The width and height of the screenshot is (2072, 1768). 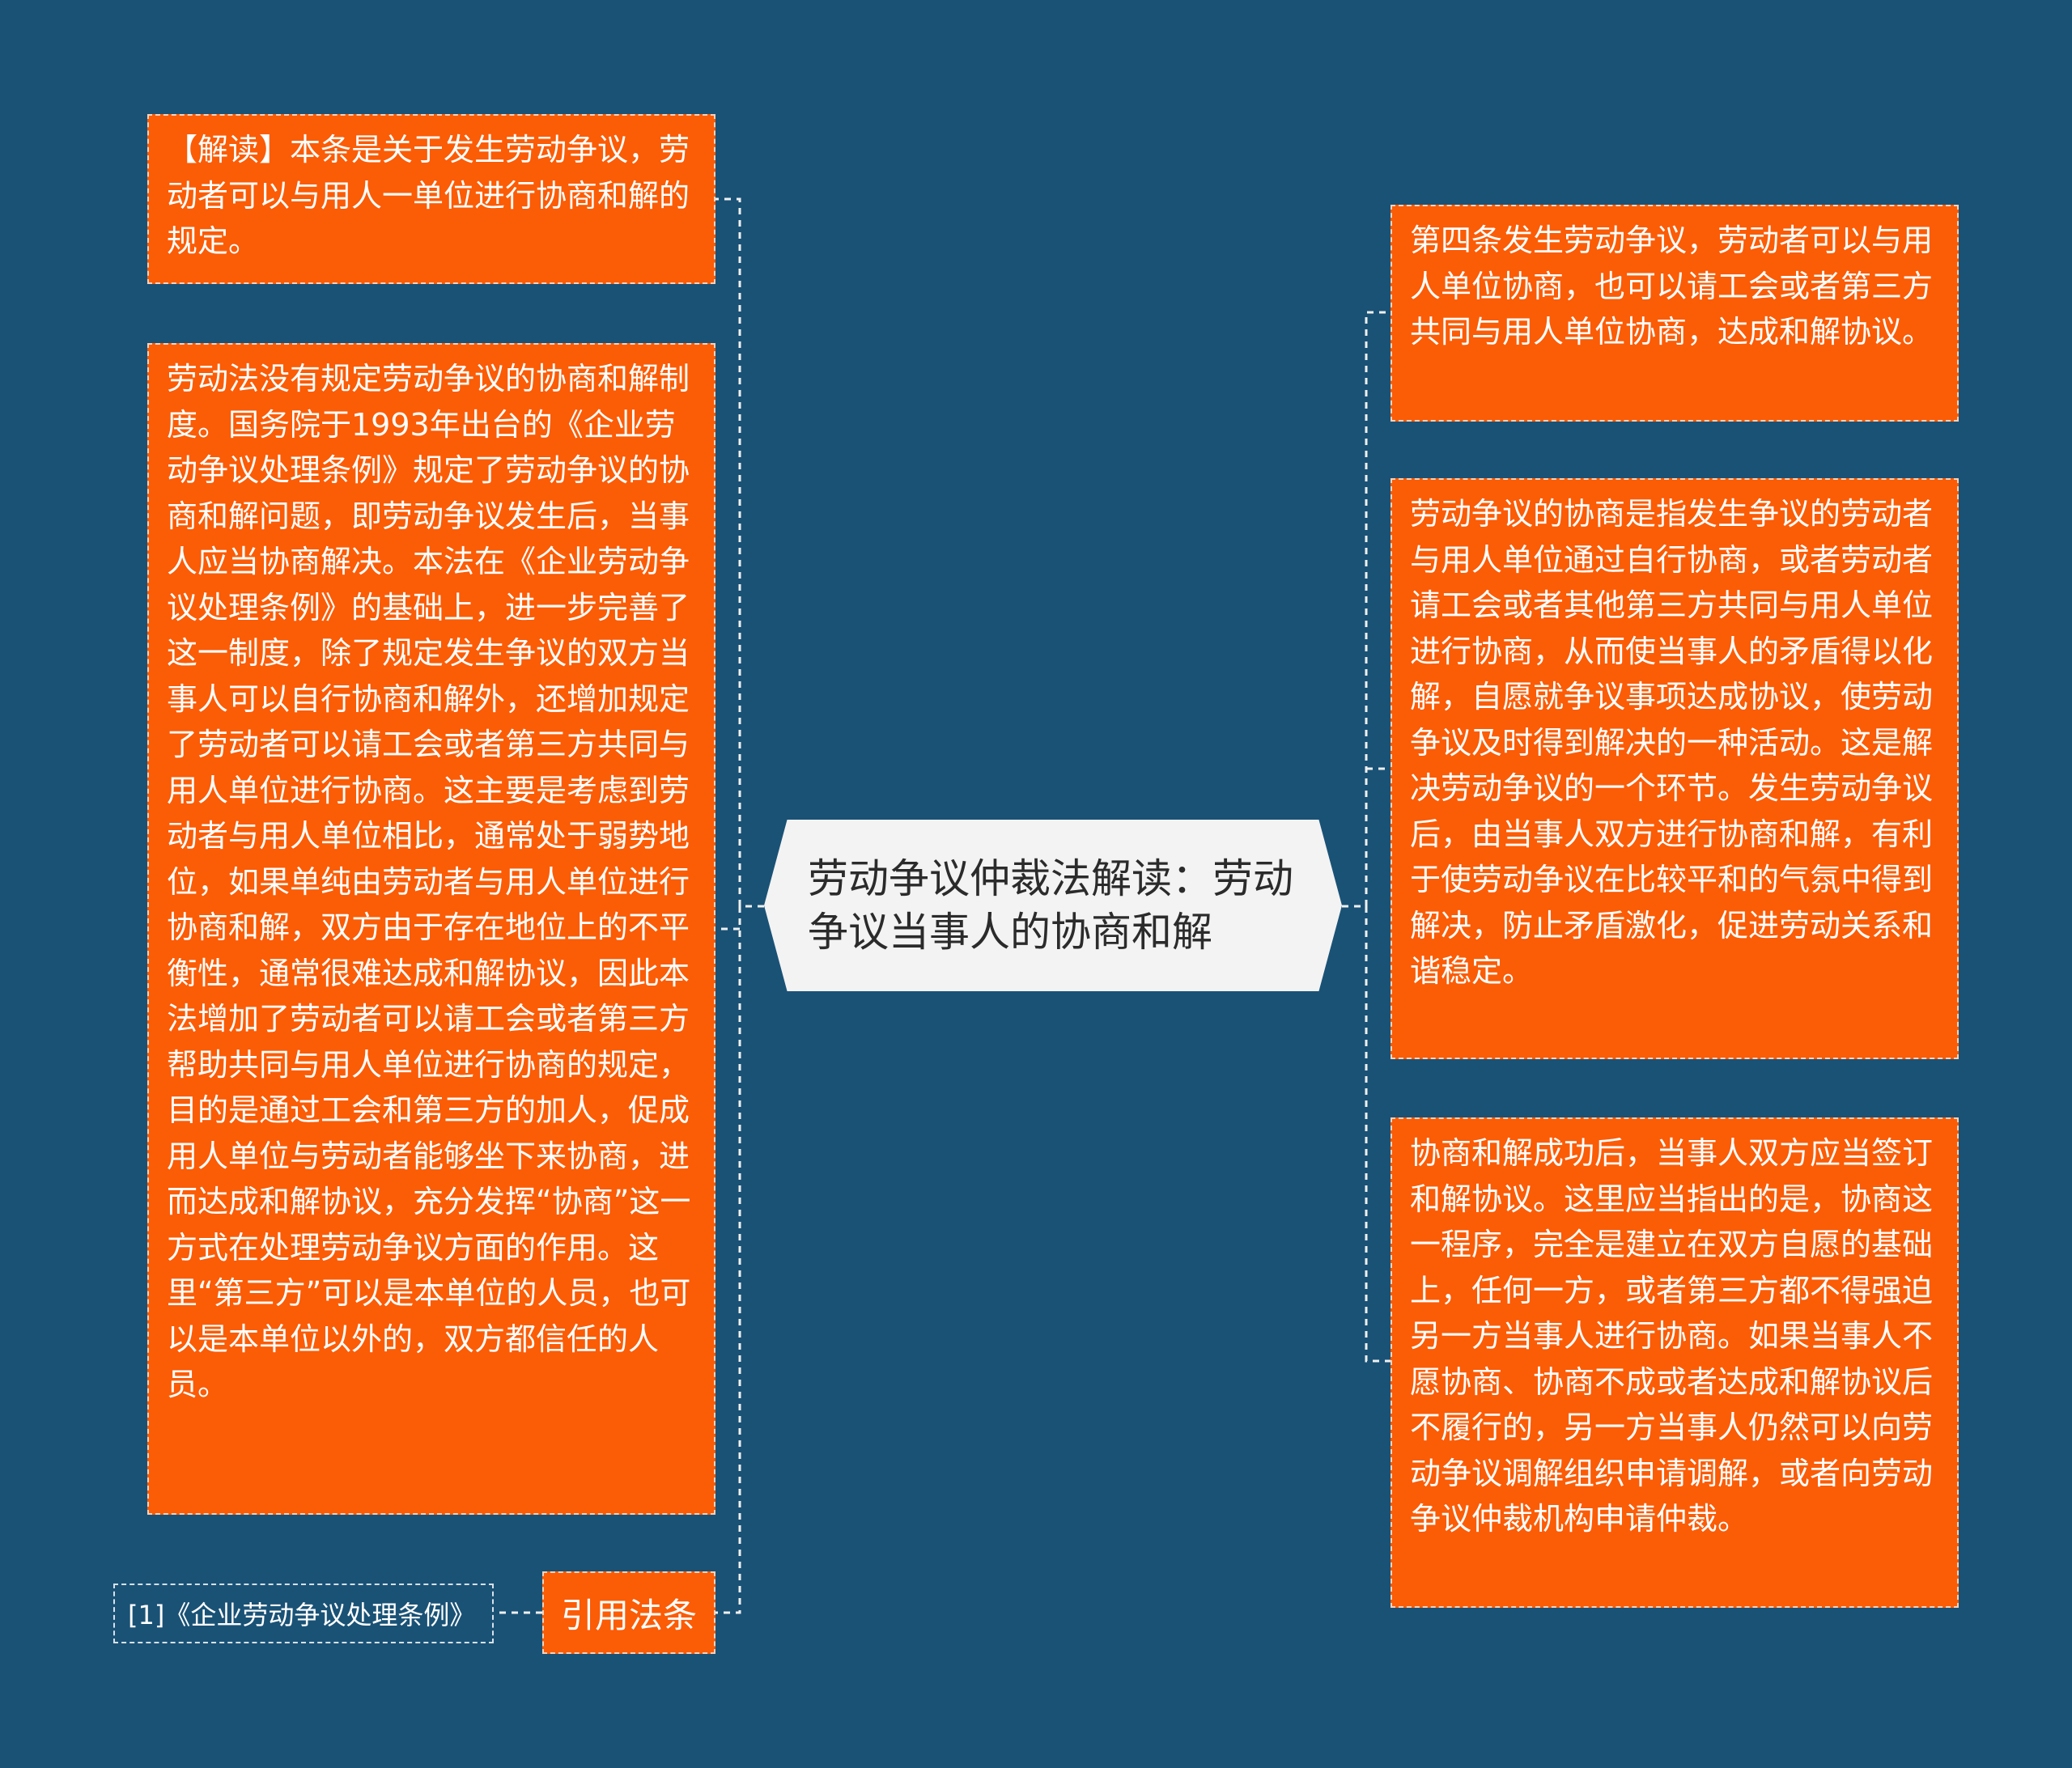 I want to click on reference-node: [1]《企业劳动争议处理条例》, so click(x=303, y=1613).